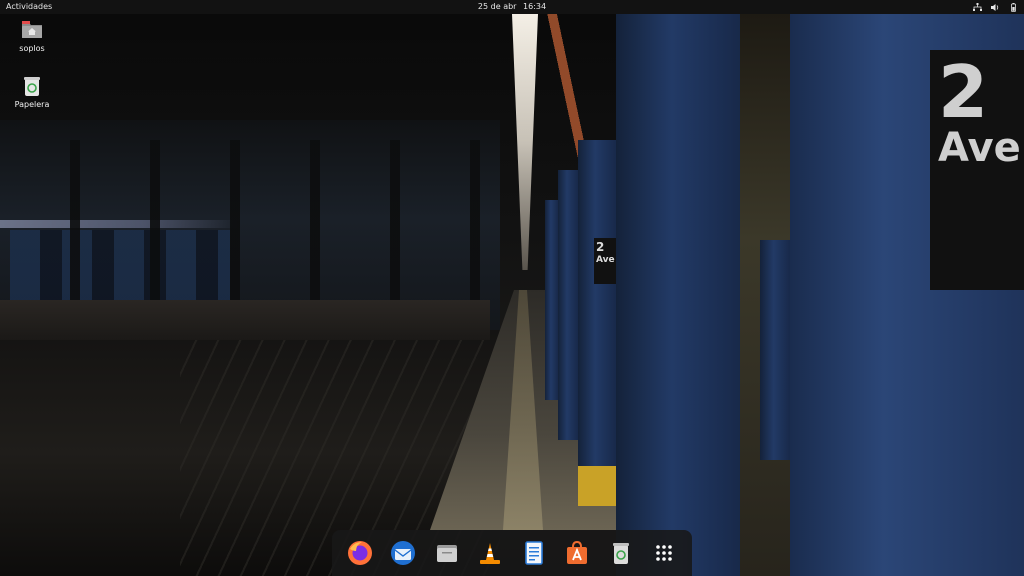 Image resolution: width=1024 pixels, height=576 pixels. Describe the element at coordinates (512, 553) in the screenshot. I see `dock` at that location.